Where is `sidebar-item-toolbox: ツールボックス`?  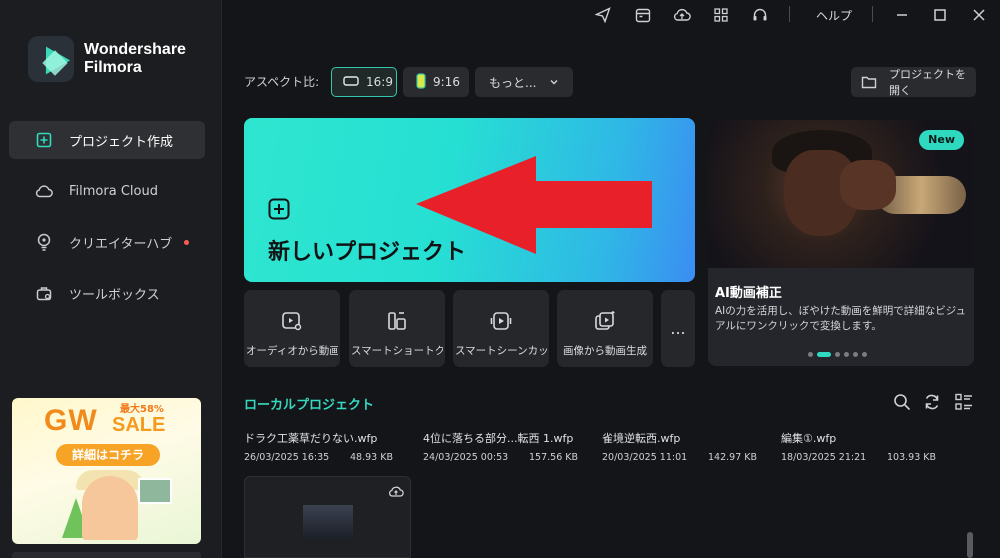
sidebar-item-toolbox: ツールボックス is located at coordinates (107, 293).